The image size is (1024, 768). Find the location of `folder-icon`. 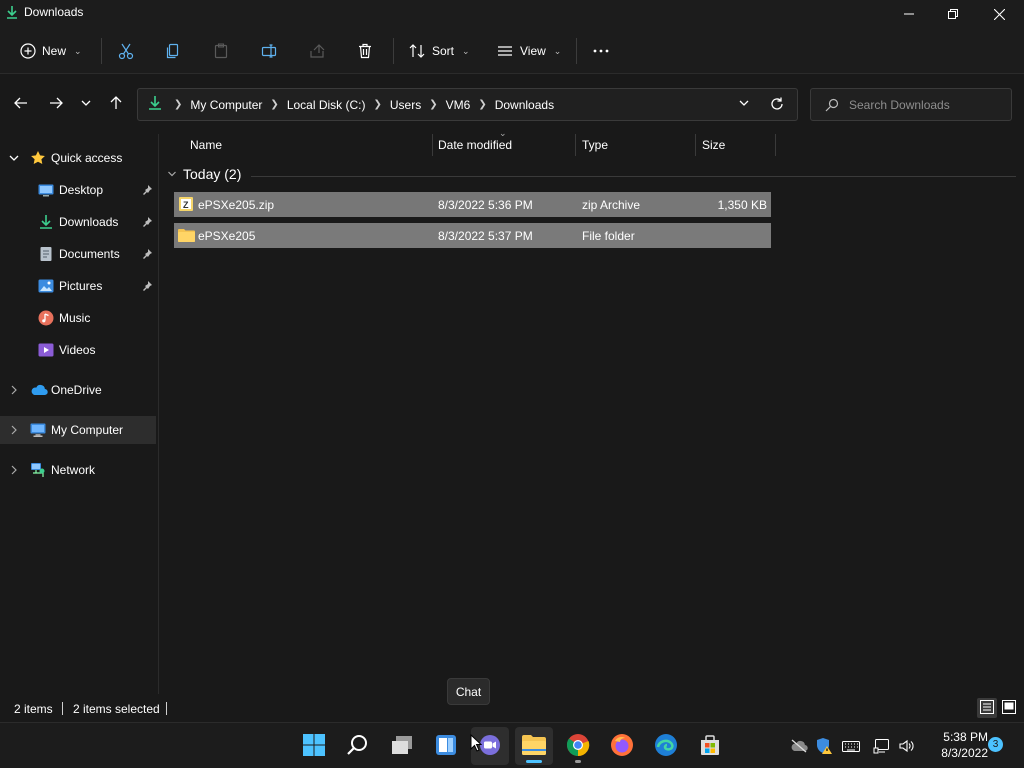

folder-icon is located at coordinates (534, 746).